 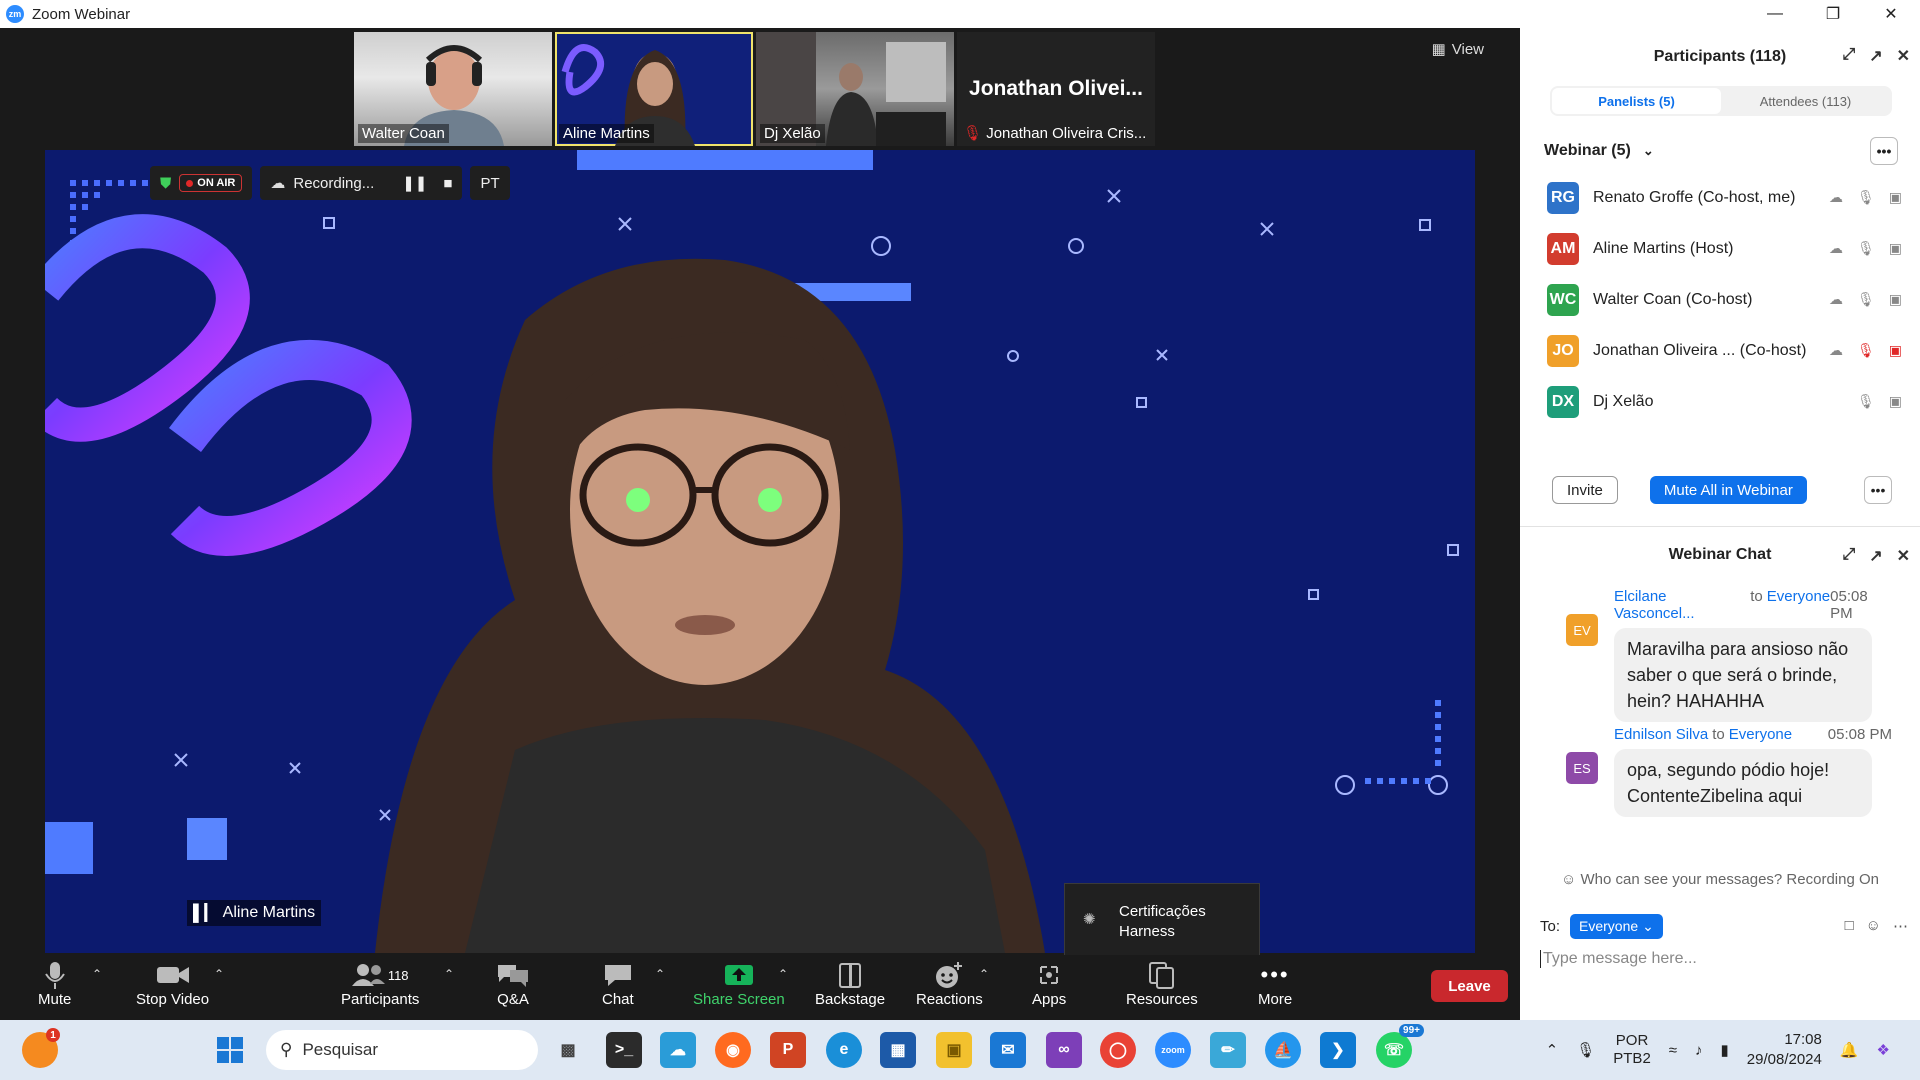 What do you see at coordinates (402, 1050) in the screenshot?
I see `taskbar-search: ⚲ Pesquisar` at bounding box center [402, 1050].